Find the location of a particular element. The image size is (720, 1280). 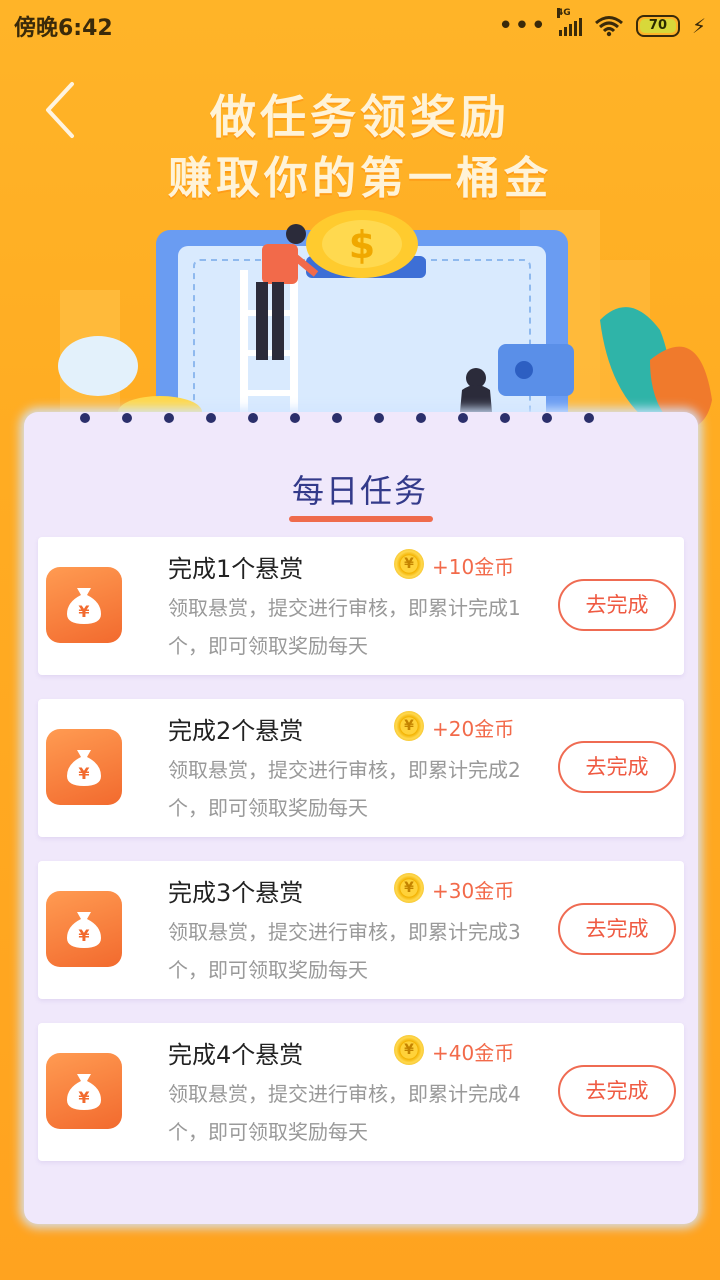

task-description: 领取悬赏，提交进行审核，即累计完成4个，即可领取奖励每天 is located at coordinates (344, 1113).